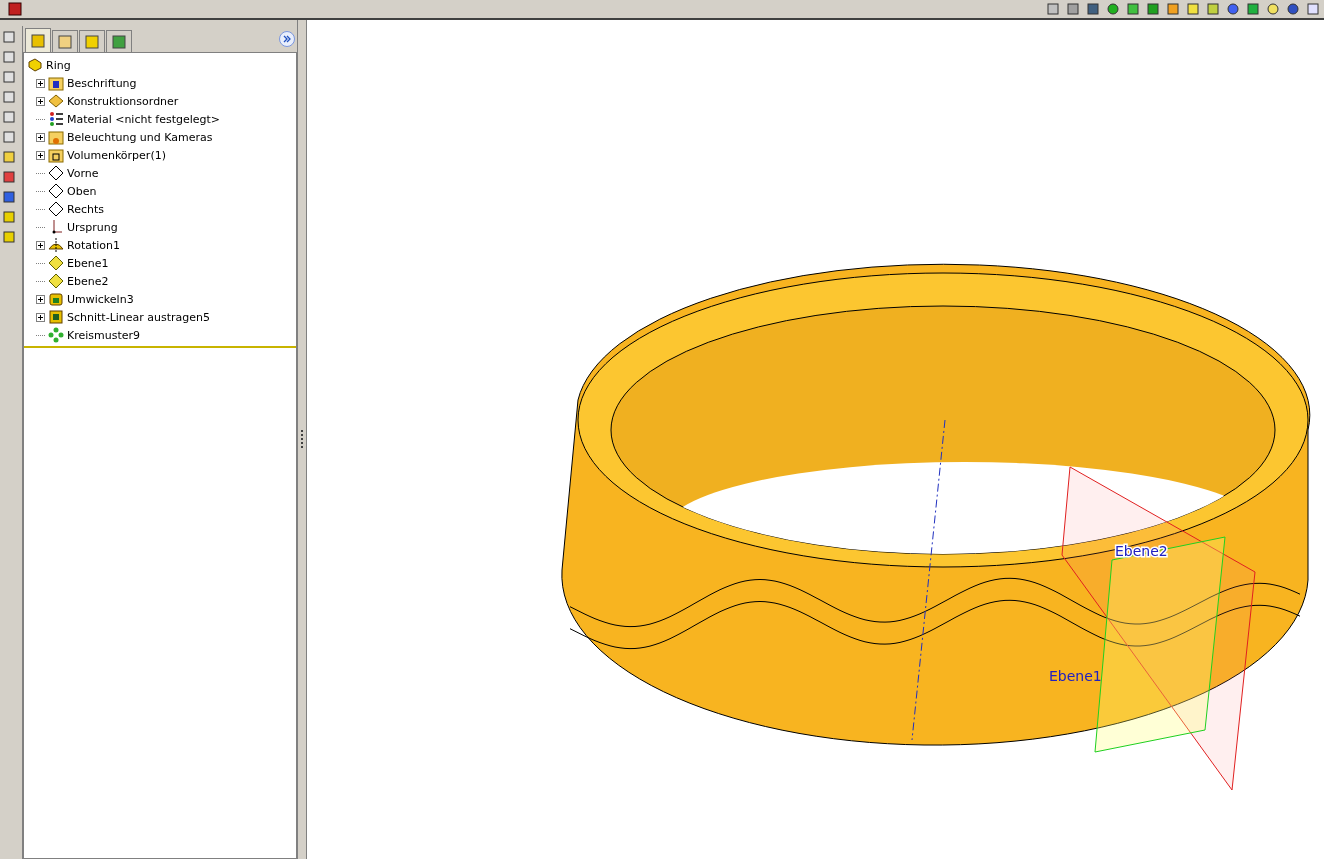  What do you see at coordinates (56, 245) in the screenshot?
I see `revolve-icon` at bounding box center [56, 245].